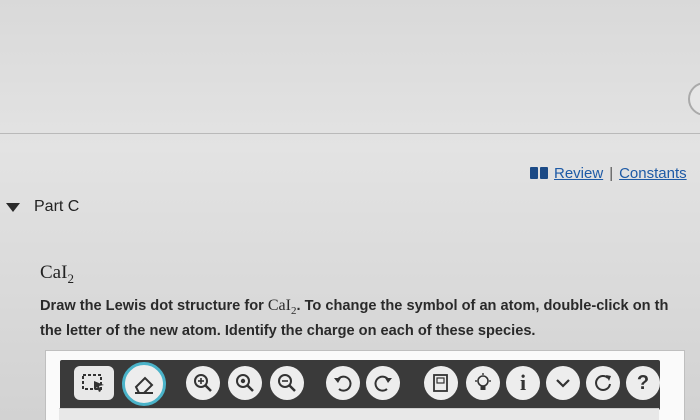 Image resolution: width=700 pixels, height=420 pixels. Describe the element at coordinates (279, 305) in the screenshot. I see `question-formula-main: CaI` at that location.